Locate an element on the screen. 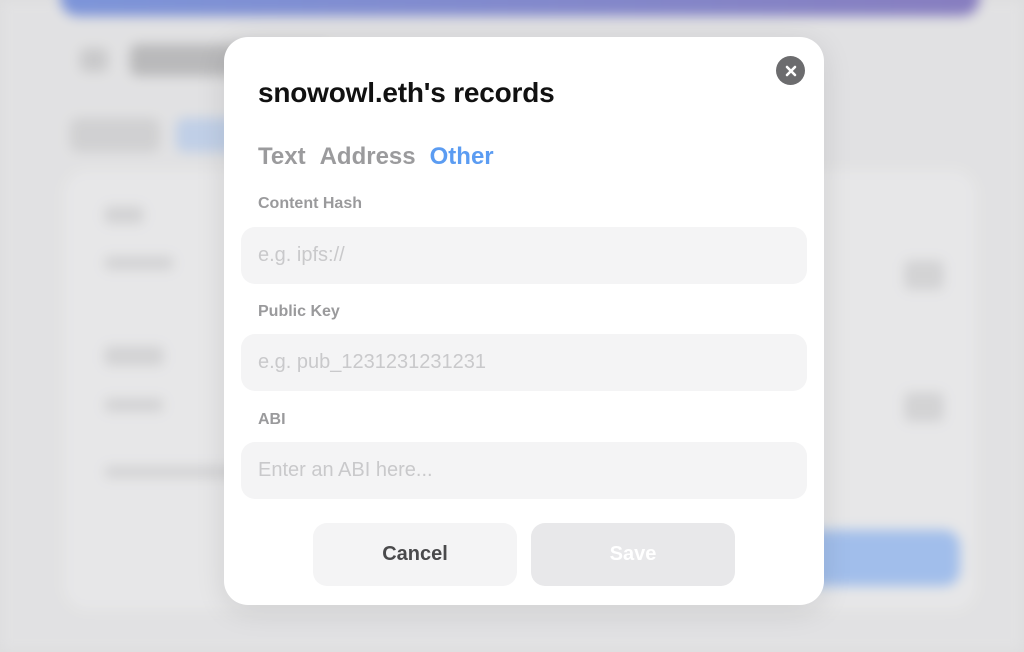 The image size is (1024, 652). tab-other: Other is located at coordinates (462, 157).